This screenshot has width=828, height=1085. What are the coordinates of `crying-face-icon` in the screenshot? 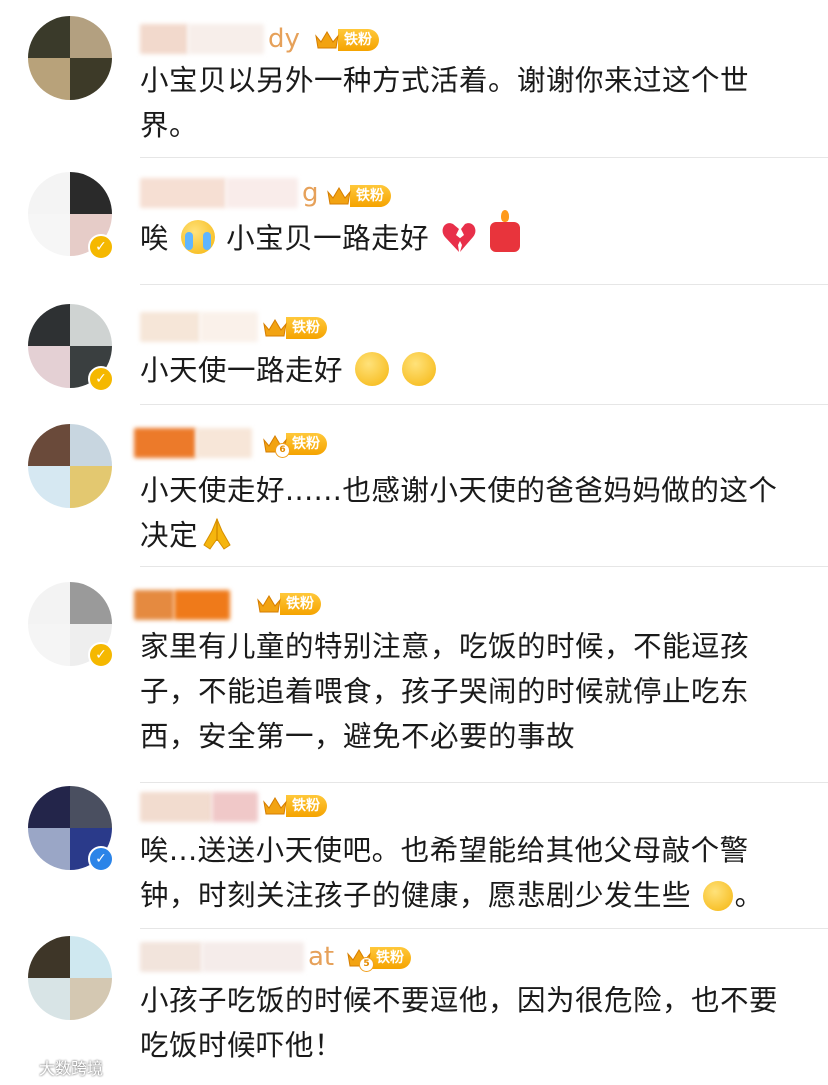 It's located at (197, 237).